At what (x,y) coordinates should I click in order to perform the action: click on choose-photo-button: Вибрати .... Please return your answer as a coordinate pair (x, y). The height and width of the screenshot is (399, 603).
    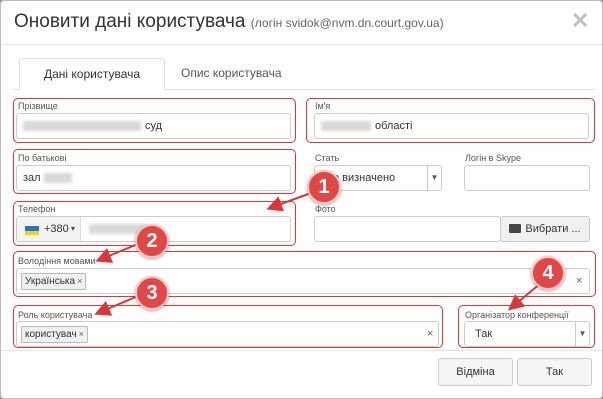
    Looking at the image, I should click on (545, 229).